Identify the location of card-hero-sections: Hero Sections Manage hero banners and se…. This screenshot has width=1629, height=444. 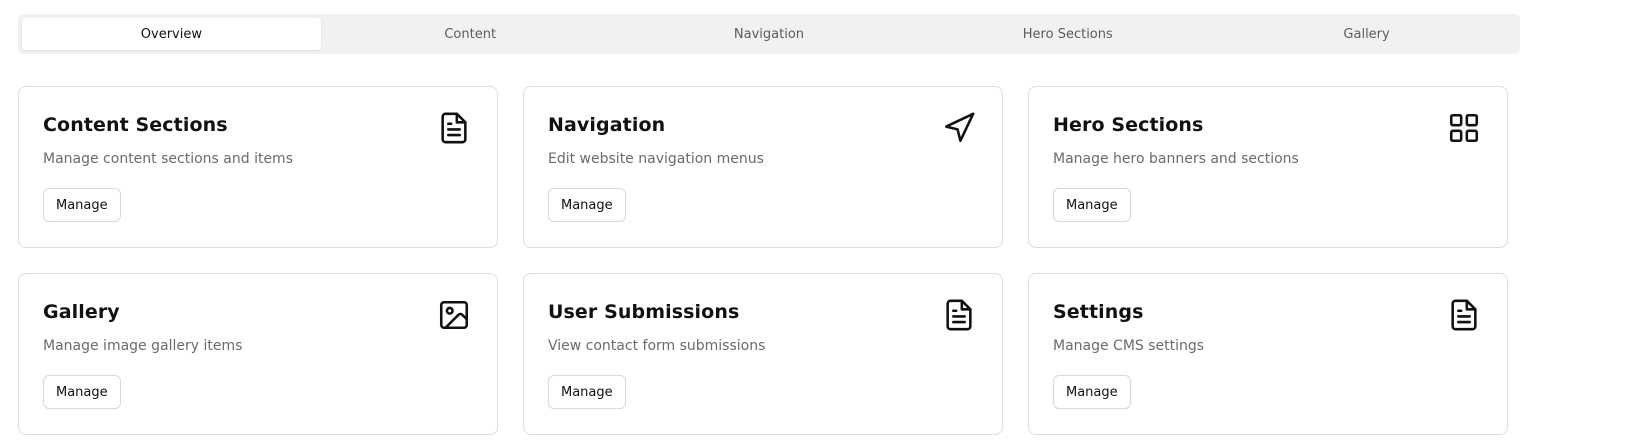
(1268, 167).